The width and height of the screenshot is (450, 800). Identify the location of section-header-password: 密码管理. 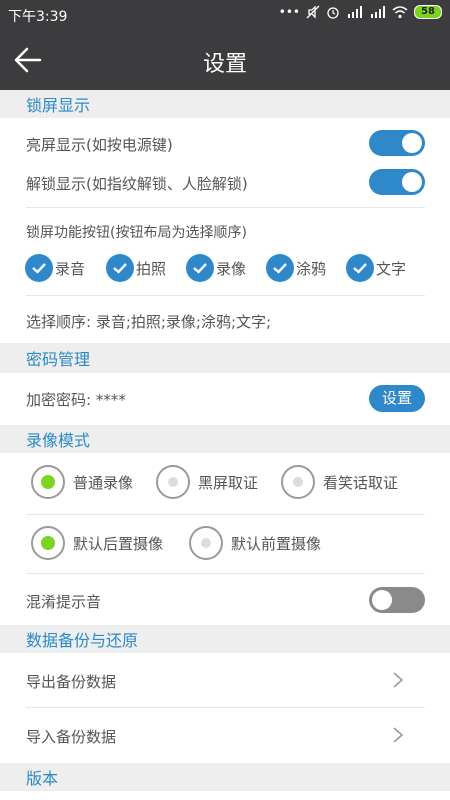
(225, 358).